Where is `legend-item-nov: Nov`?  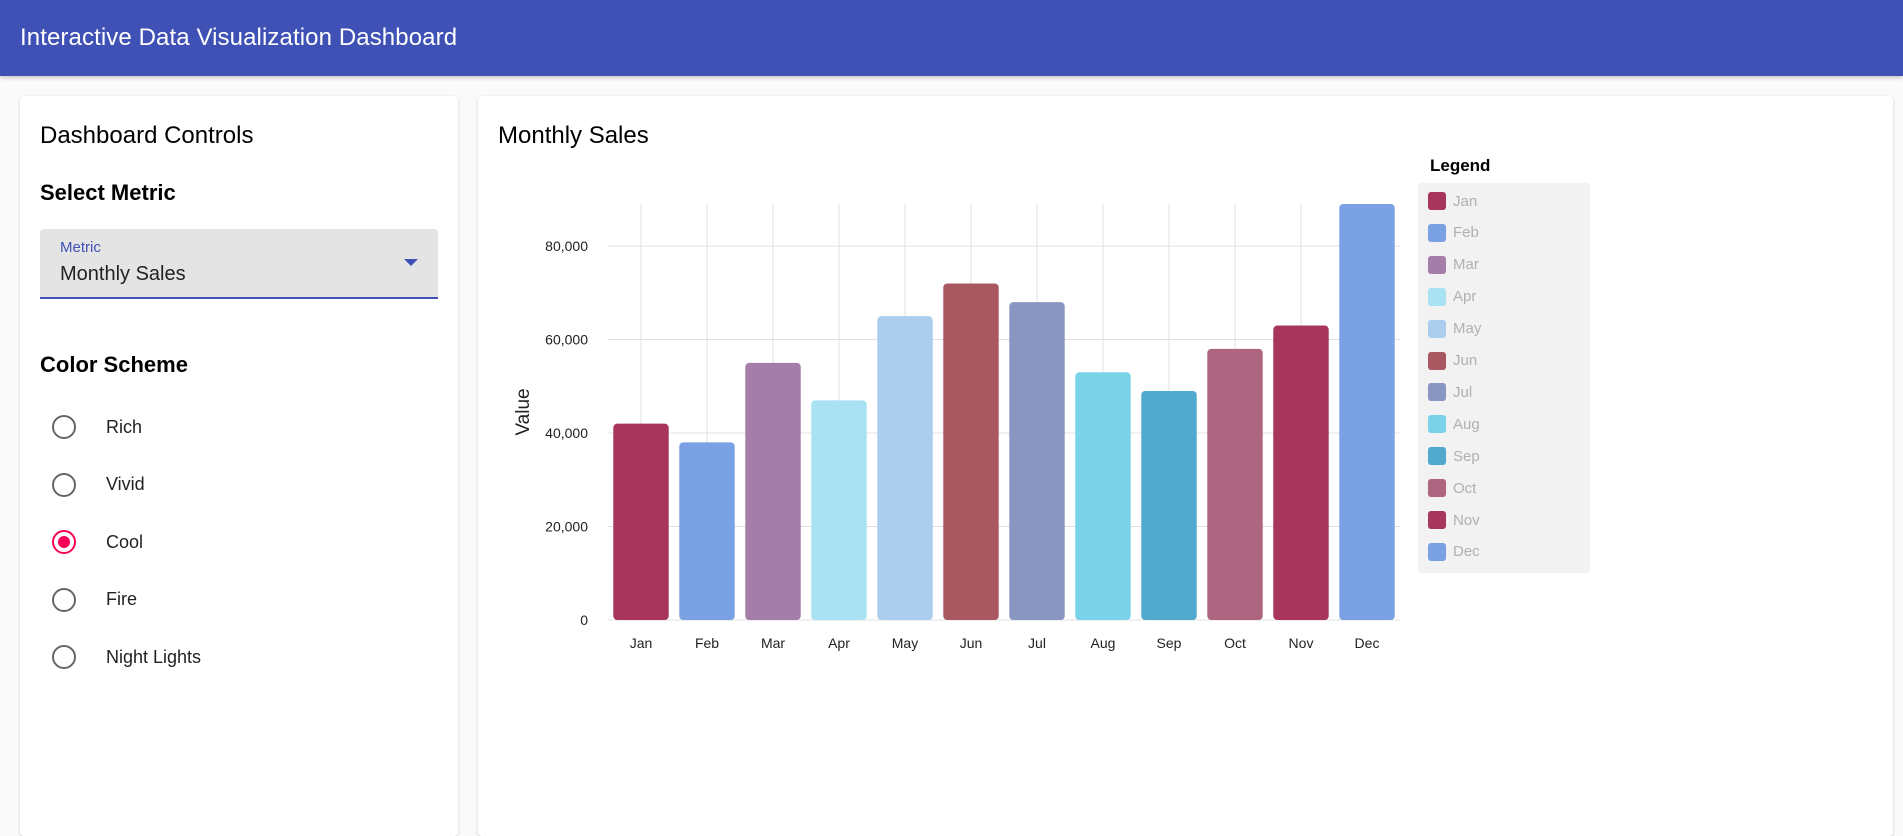
legend-item-nov: Nov is located at coordinates (1454, 520).